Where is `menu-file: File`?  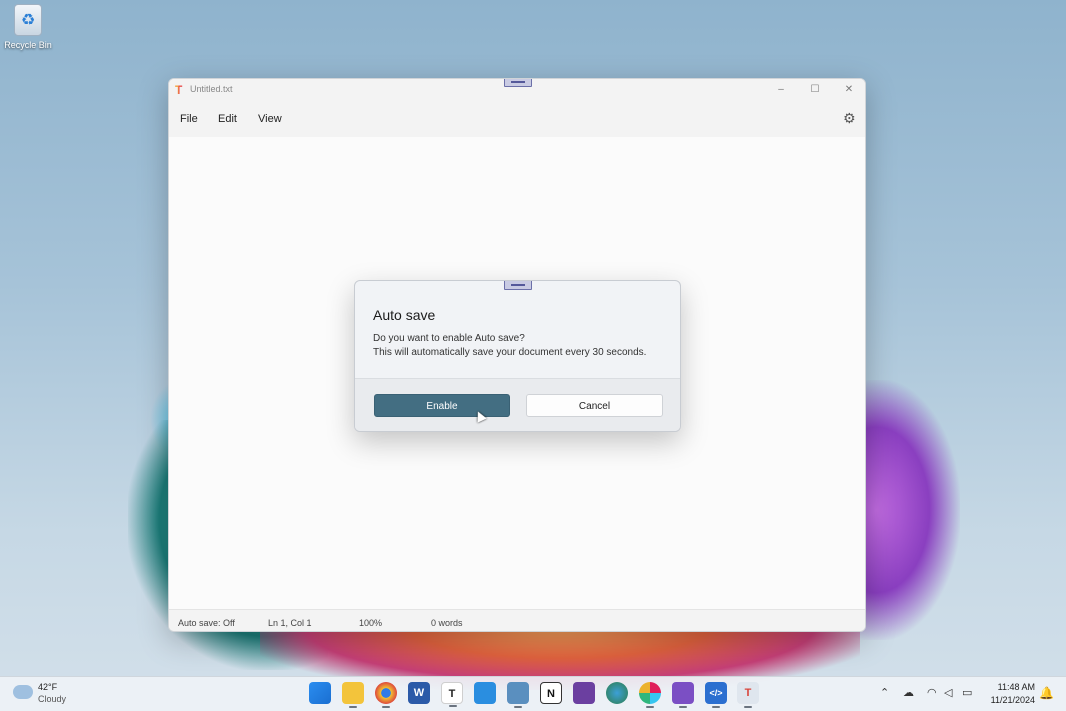
menu-file: File is located at coordinates (189, 119).